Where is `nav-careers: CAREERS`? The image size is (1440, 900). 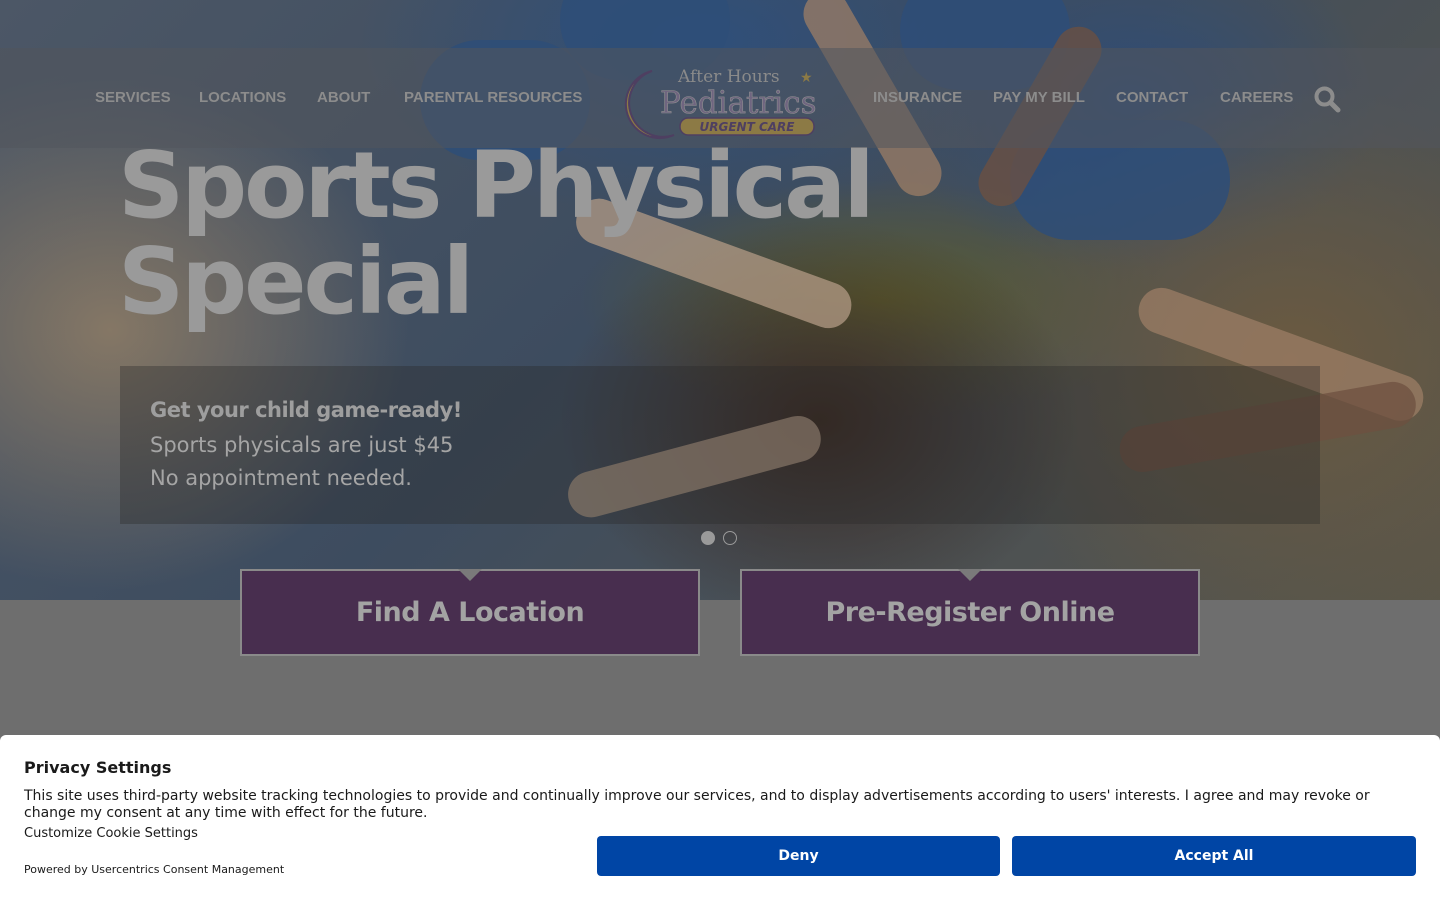 nav-careers: CAREERS is located at coordinates (1256, 97).